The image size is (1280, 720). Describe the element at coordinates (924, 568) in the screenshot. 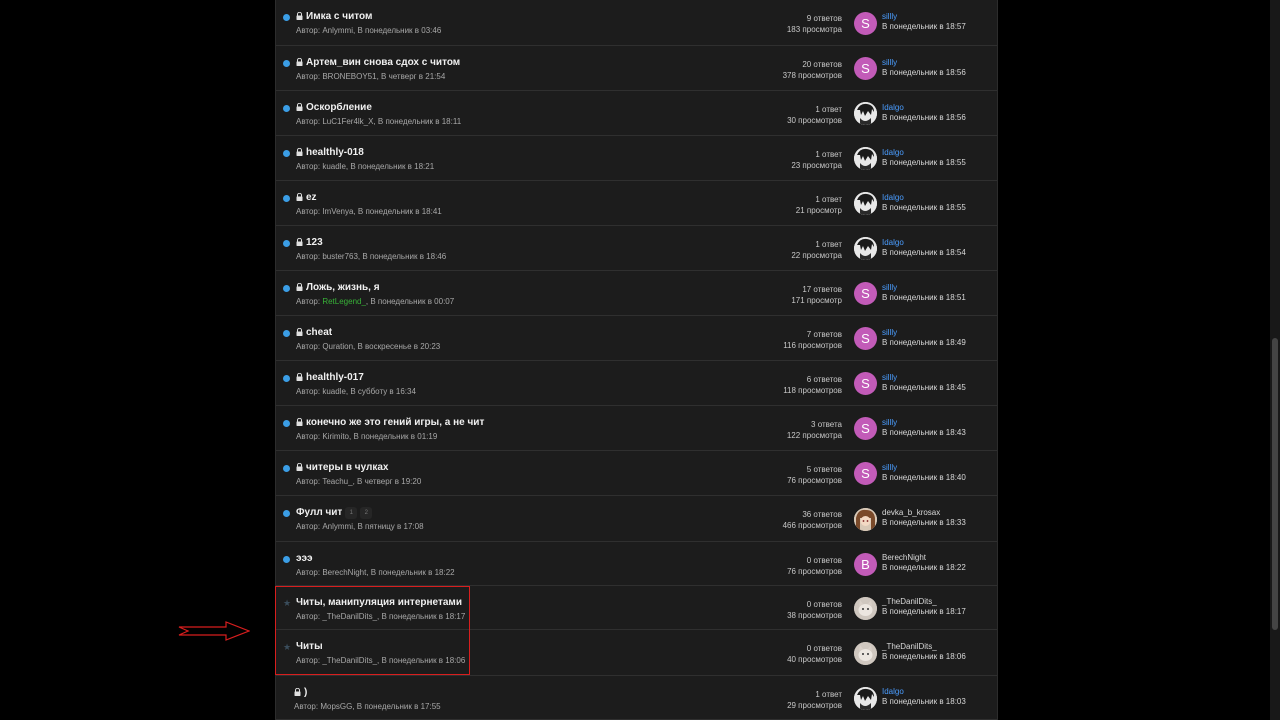

I see `last-post-date-link: В понедельник в 18:22` at that location.